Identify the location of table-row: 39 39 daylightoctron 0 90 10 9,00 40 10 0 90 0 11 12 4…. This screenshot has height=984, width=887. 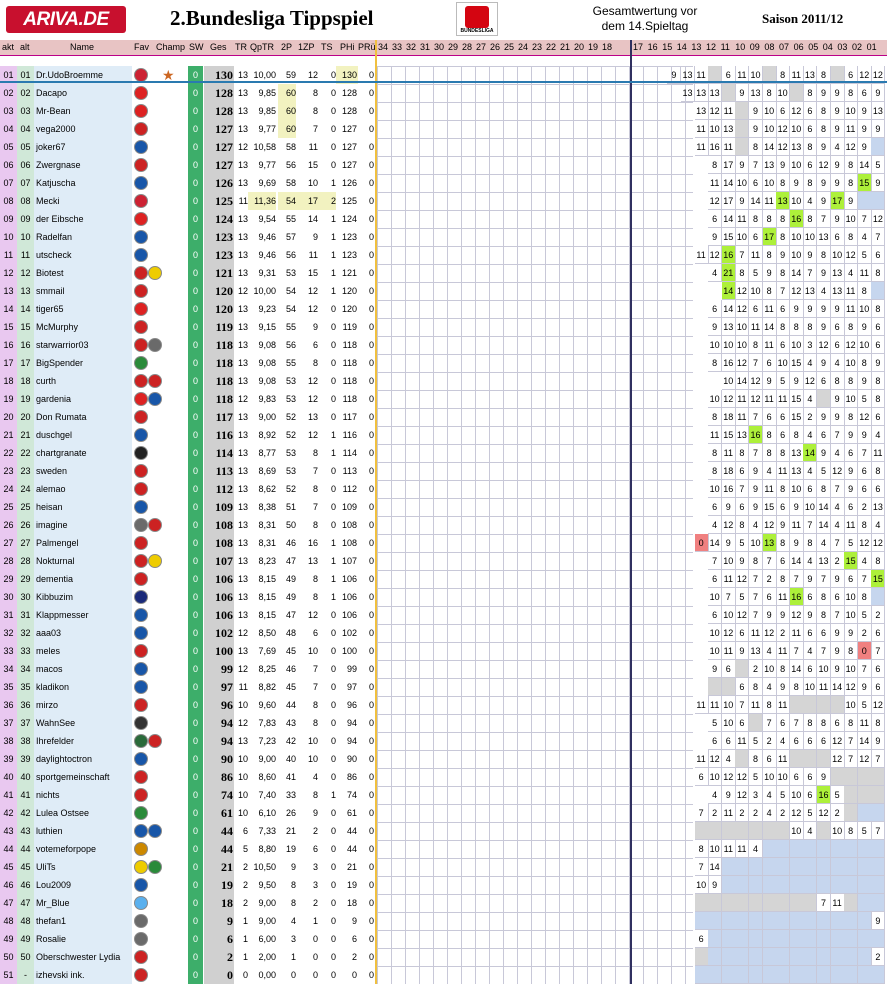
(443, 759).